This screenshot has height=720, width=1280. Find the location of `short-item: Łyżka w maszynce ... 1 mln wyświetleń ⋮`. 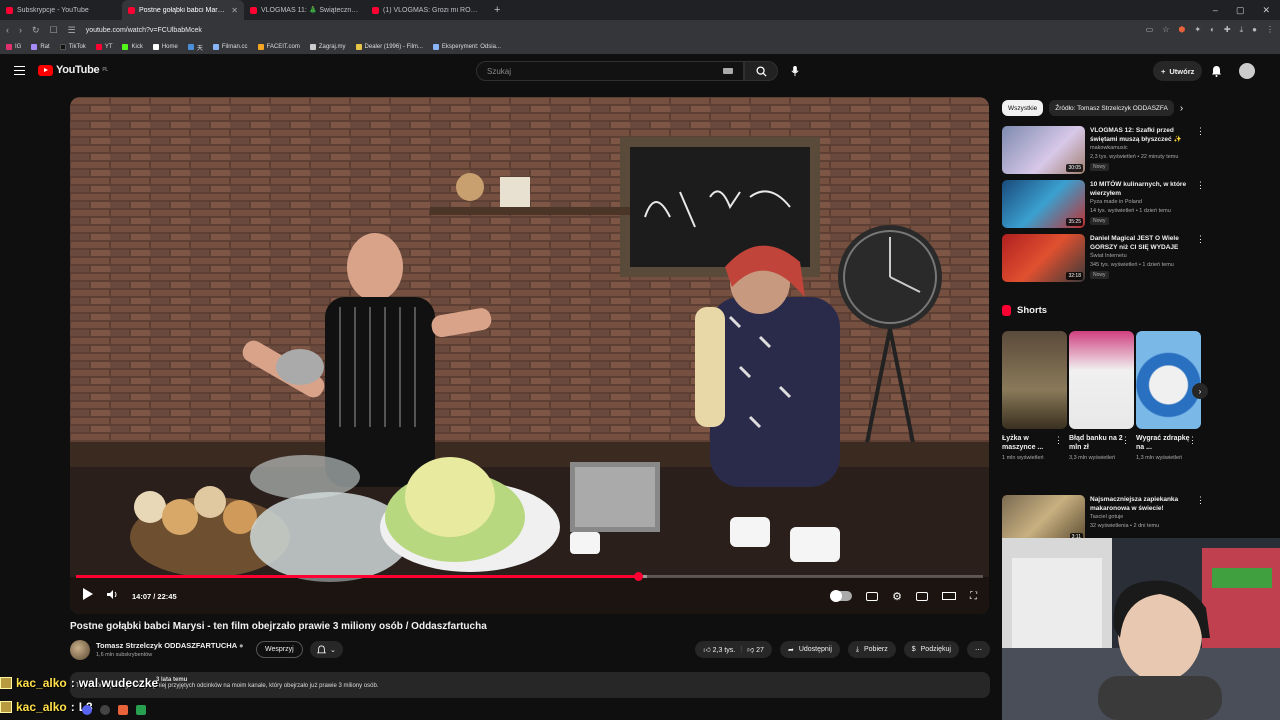

short-item: Łyżka w maszynce ... 1 mln wyświetleń ⋮ is located at coordinates (1034, 396).